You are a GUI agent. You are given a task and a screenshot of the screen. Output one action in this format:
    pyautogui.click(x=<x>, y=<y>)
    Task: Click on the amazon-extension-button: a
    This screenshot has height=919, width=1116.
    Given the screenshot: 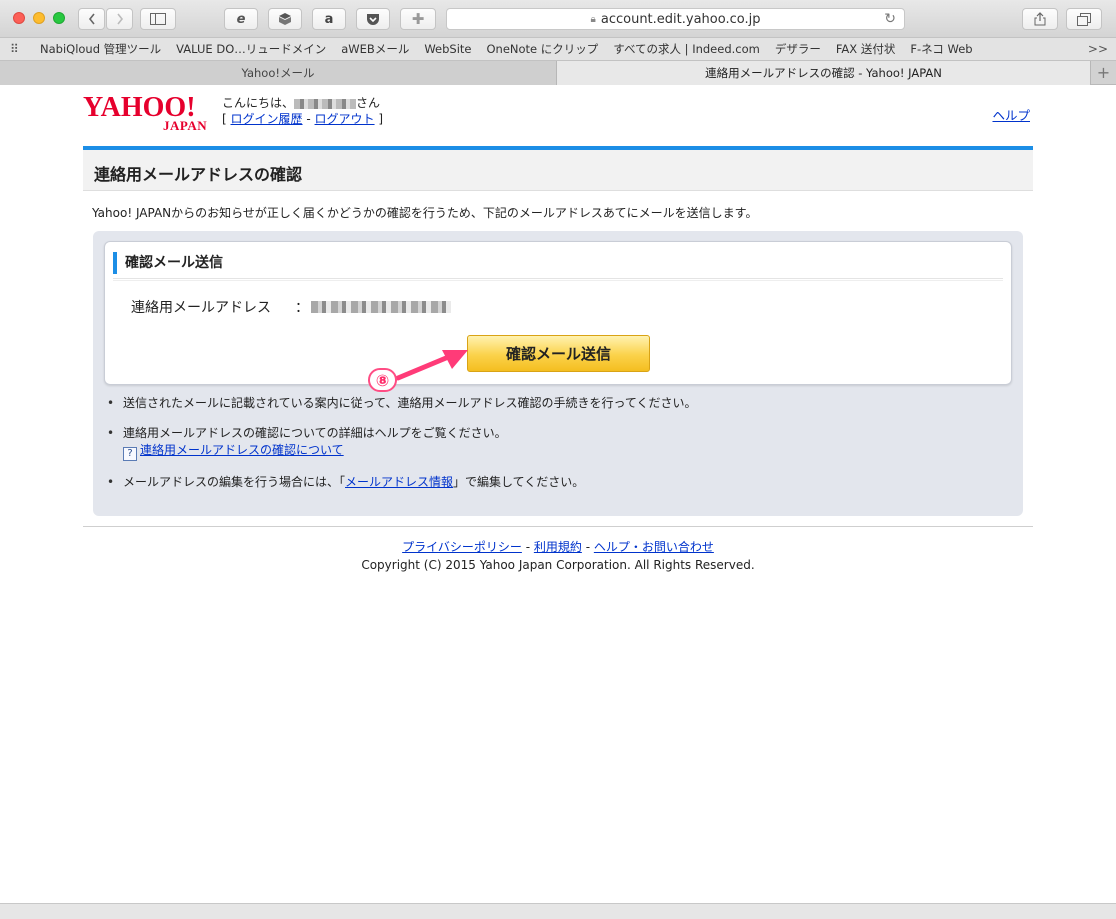 What is the action you would take?
    pyautogui.click(x=329, y=19)
    